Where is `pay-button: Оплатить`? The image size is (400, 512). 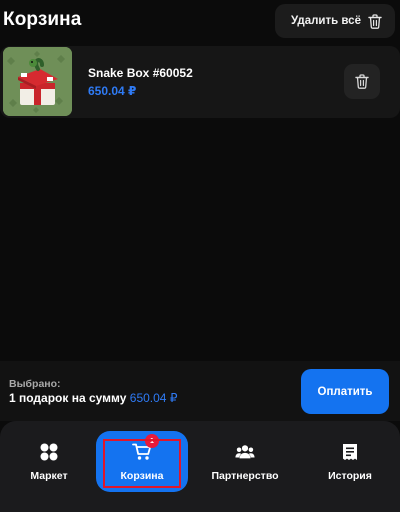 pay-button: Оплатить is located at coordinates (345, 391).